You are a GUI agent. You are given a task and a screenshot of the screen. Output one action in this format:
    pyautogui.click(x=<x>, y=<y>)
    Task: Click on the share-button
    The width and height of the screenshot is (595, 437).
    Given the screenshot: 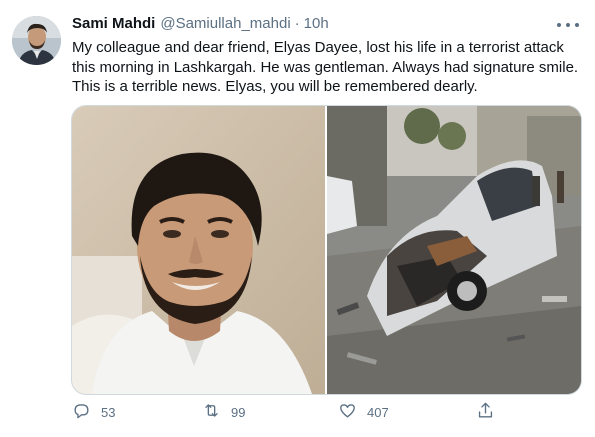 What is the action you would take?
    pyautogui.click(x=485, y=412)
    